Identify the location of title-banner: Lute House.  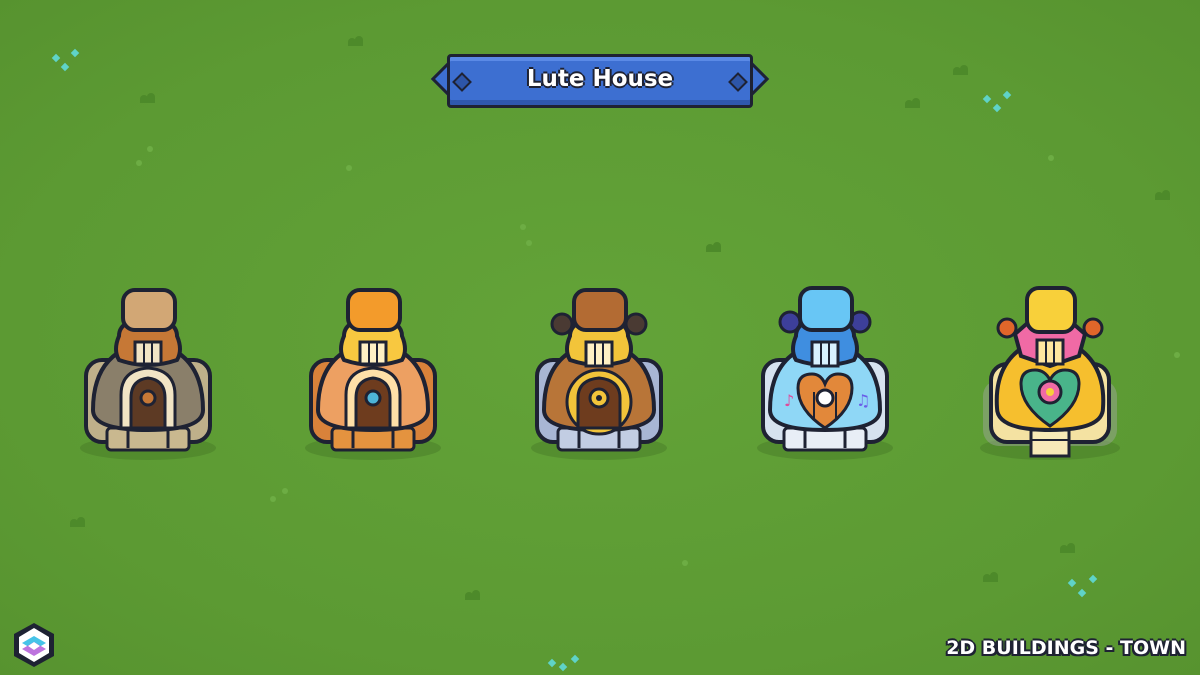
(600, 82).